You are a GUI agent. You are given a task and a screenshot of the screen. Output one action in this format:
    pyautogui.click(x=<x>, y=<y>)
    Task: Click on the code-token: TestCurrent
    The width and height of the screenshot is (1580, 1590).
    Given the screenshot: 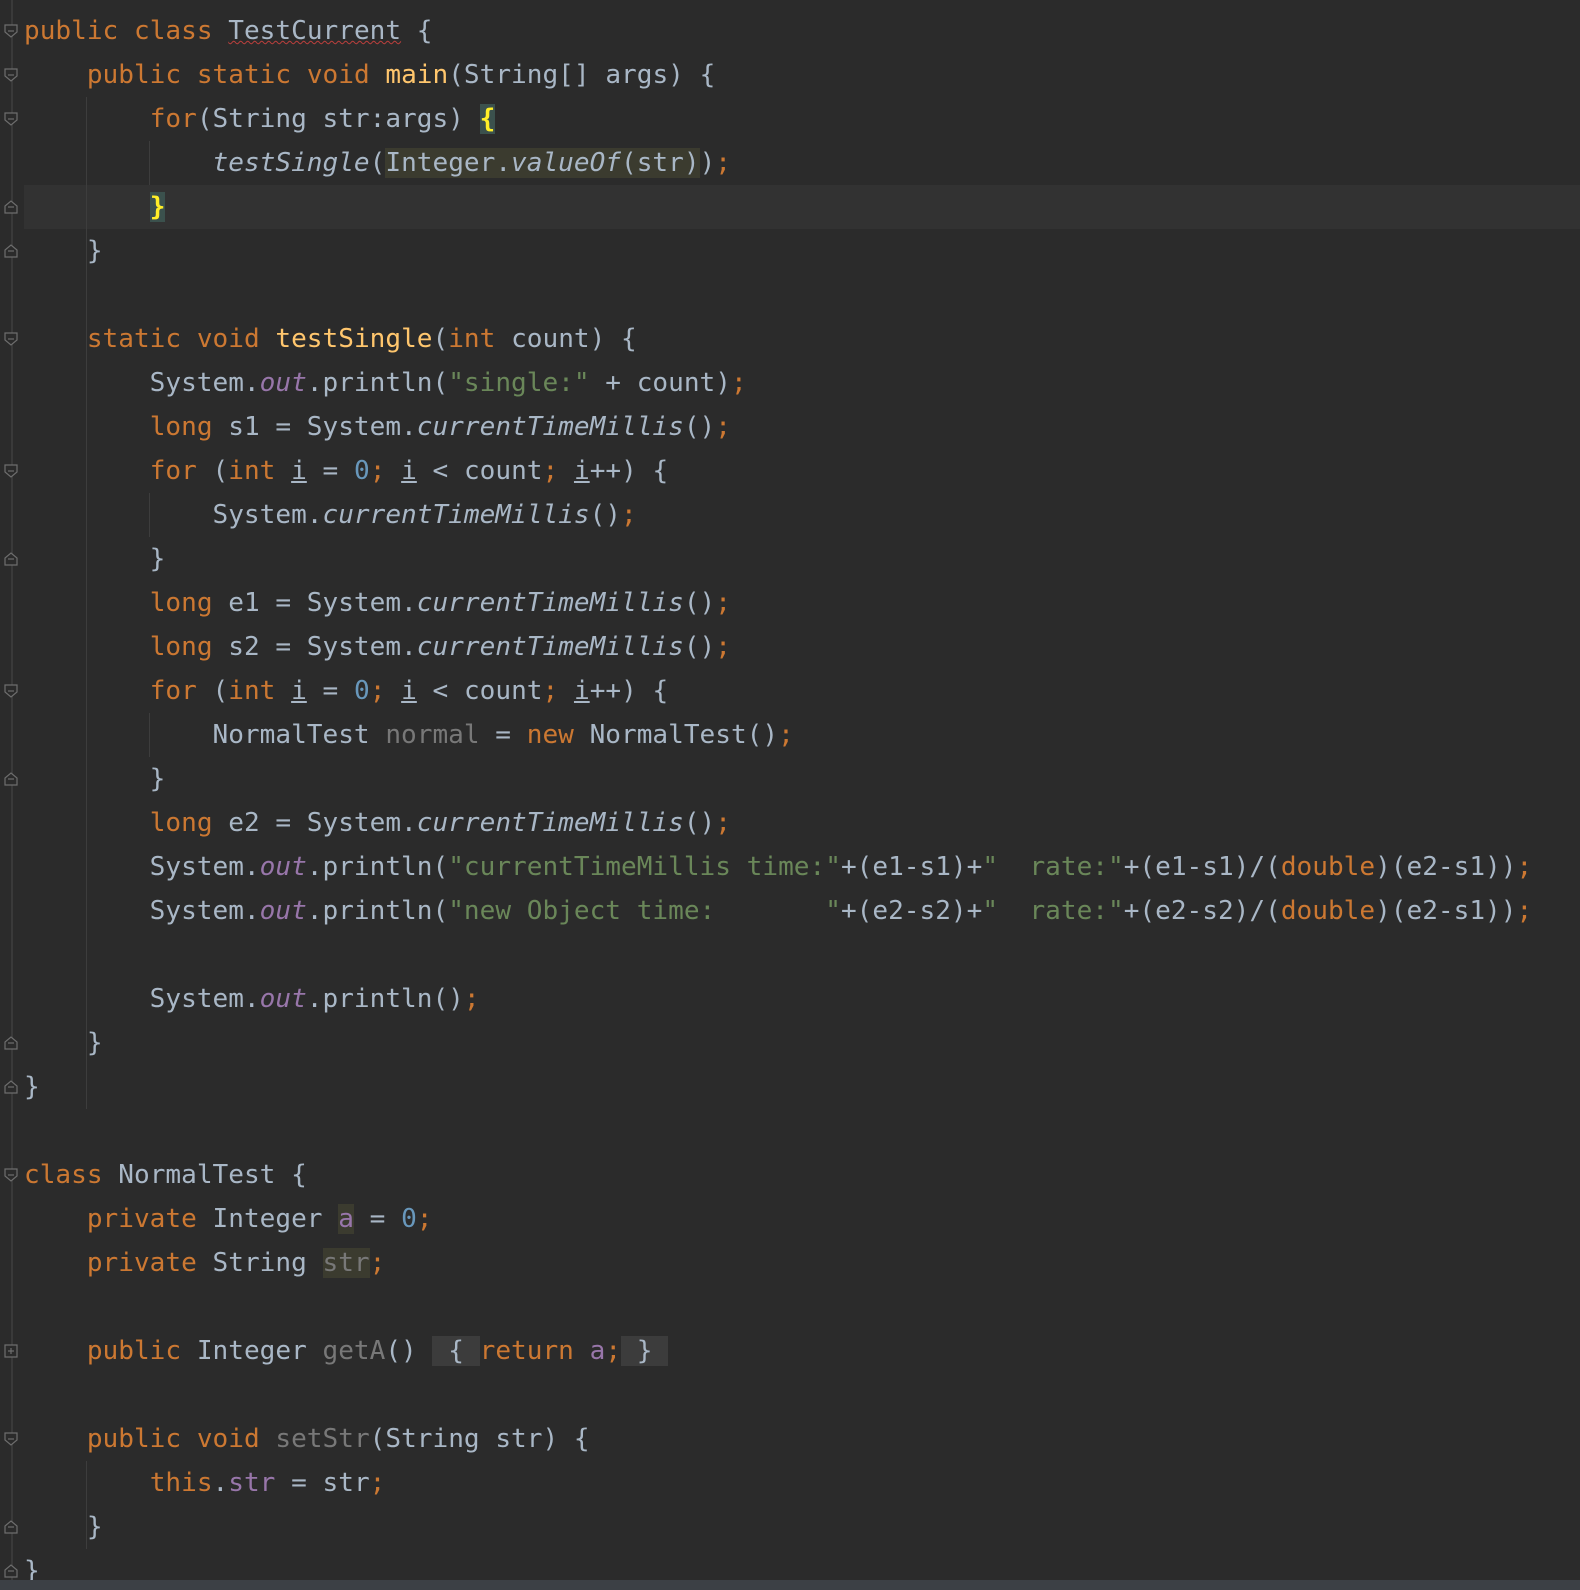 What is the action you would take?
    pyautogui.click(x=315, y=31)
    